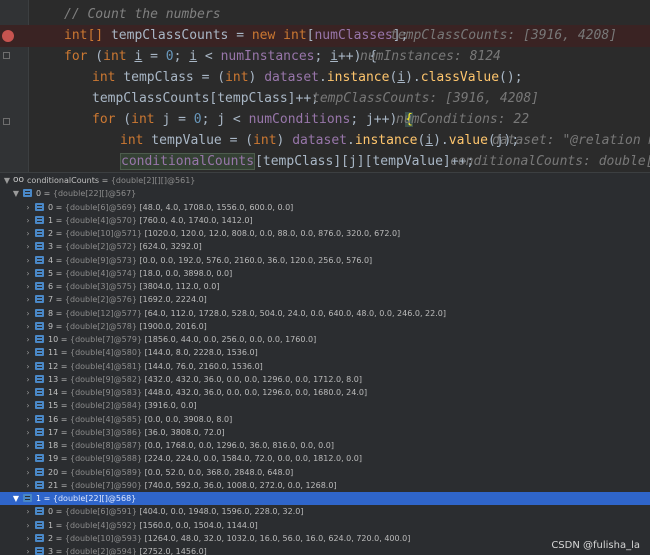 The width and height of the screenshot is (650, 555). What do you see at coordinates (51, 273) in the screenshot?
I see `variable-name: 5` at bounding box center [51, 273].